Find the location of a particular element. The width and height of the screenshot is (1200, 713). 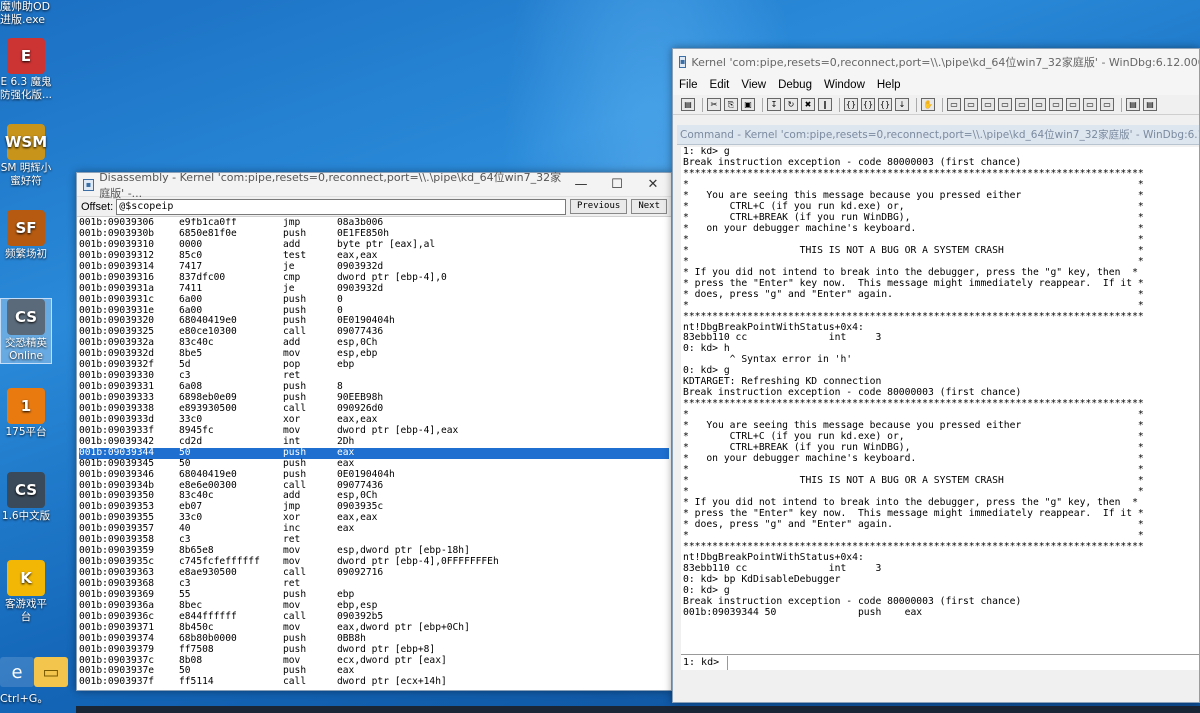

disassembly-row: 001b:09039345 50 push eax is located at coordinates (374, 463).